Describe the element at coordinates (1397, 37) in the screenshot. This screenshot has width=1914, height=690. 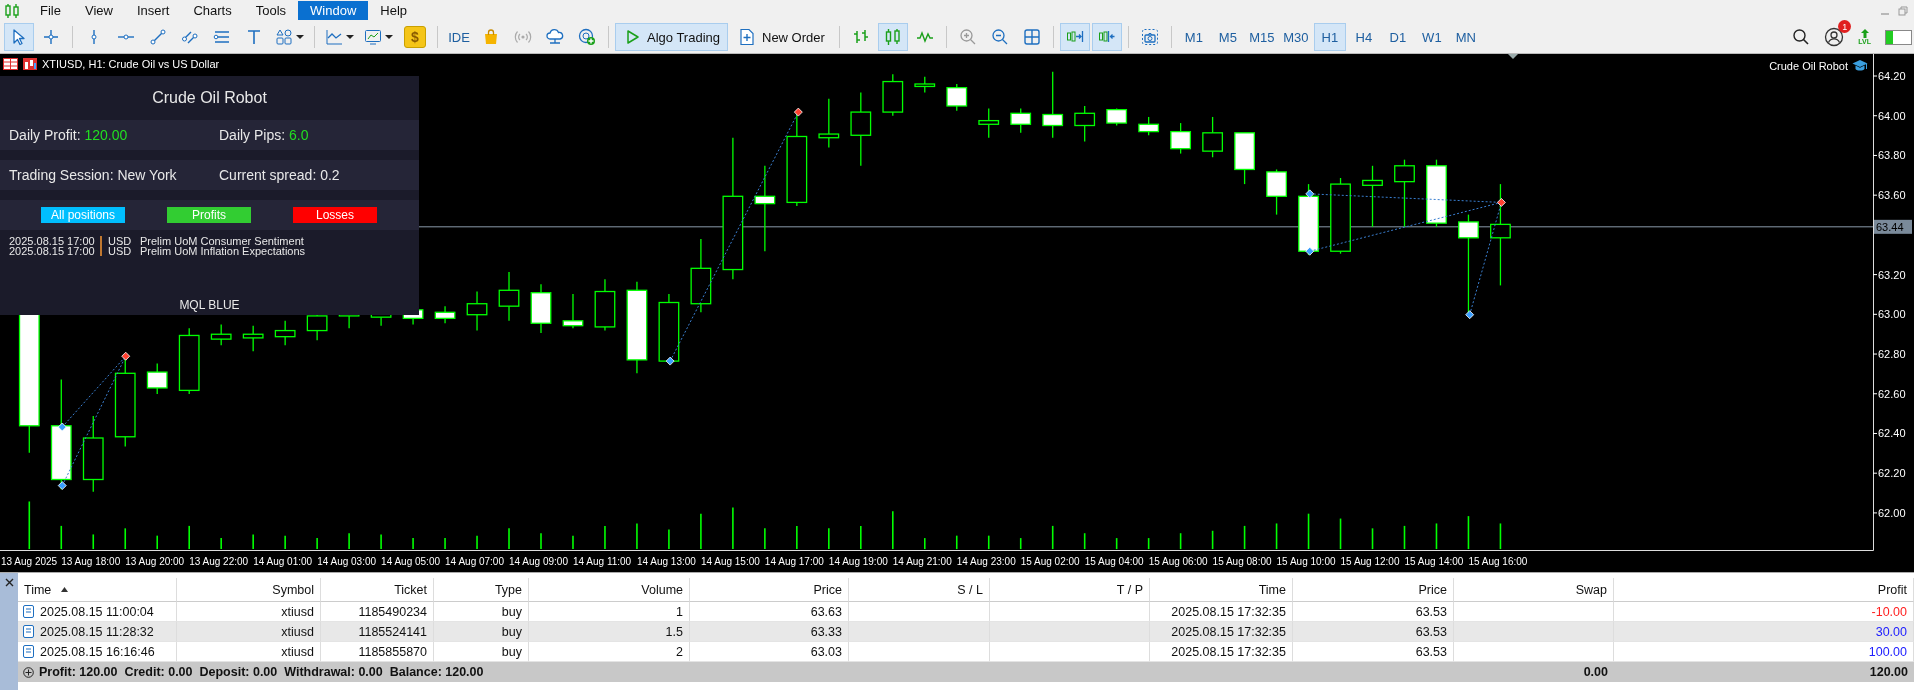
I see `timeframe-button: D1` at that location.